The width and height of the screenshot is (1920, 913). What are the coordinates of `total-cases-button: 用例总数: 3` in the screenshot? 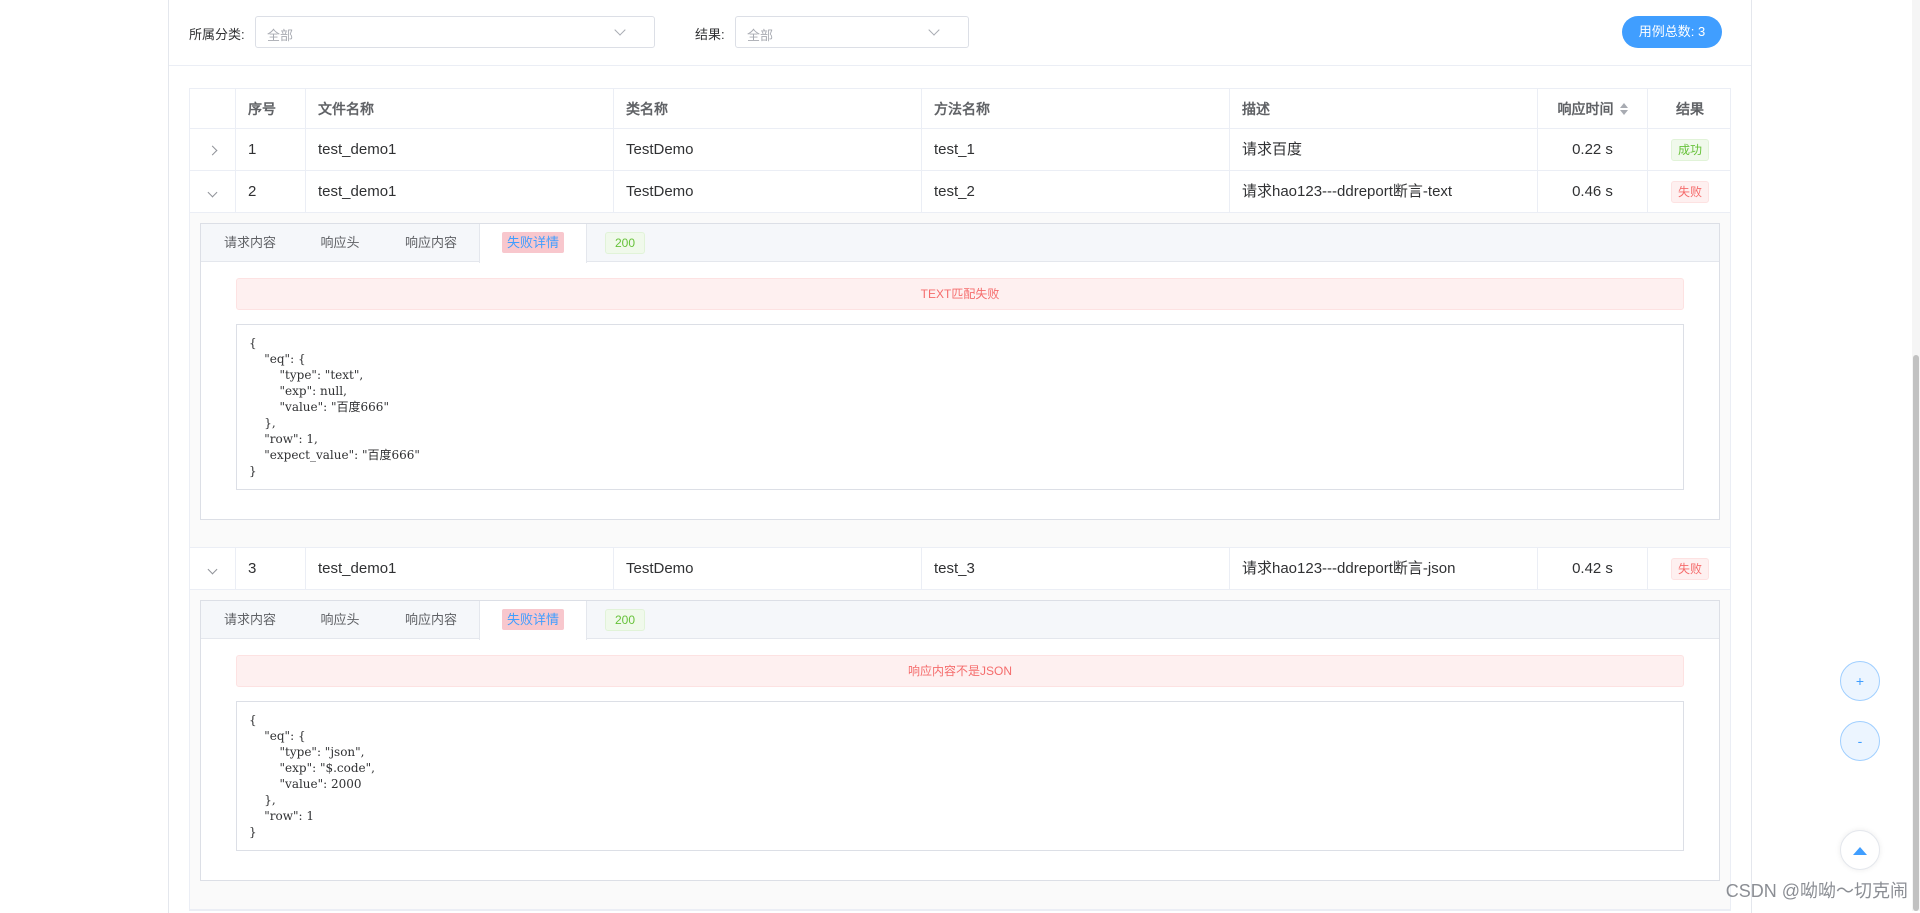 It's located at (1672, 32).